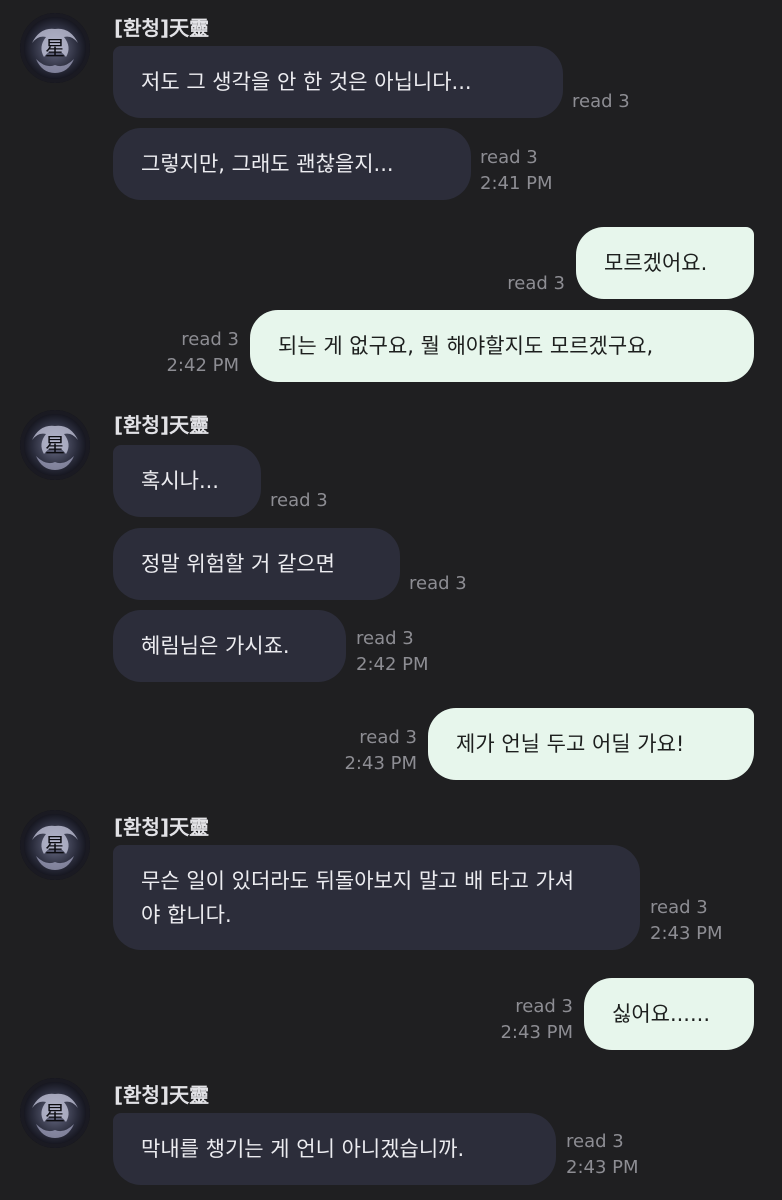 The width and height of the screenshot is (782, 1200). Describe the element at coordinates (516, 183) in the screenshot. I see `timestamp: 2:41 PM` at that location.